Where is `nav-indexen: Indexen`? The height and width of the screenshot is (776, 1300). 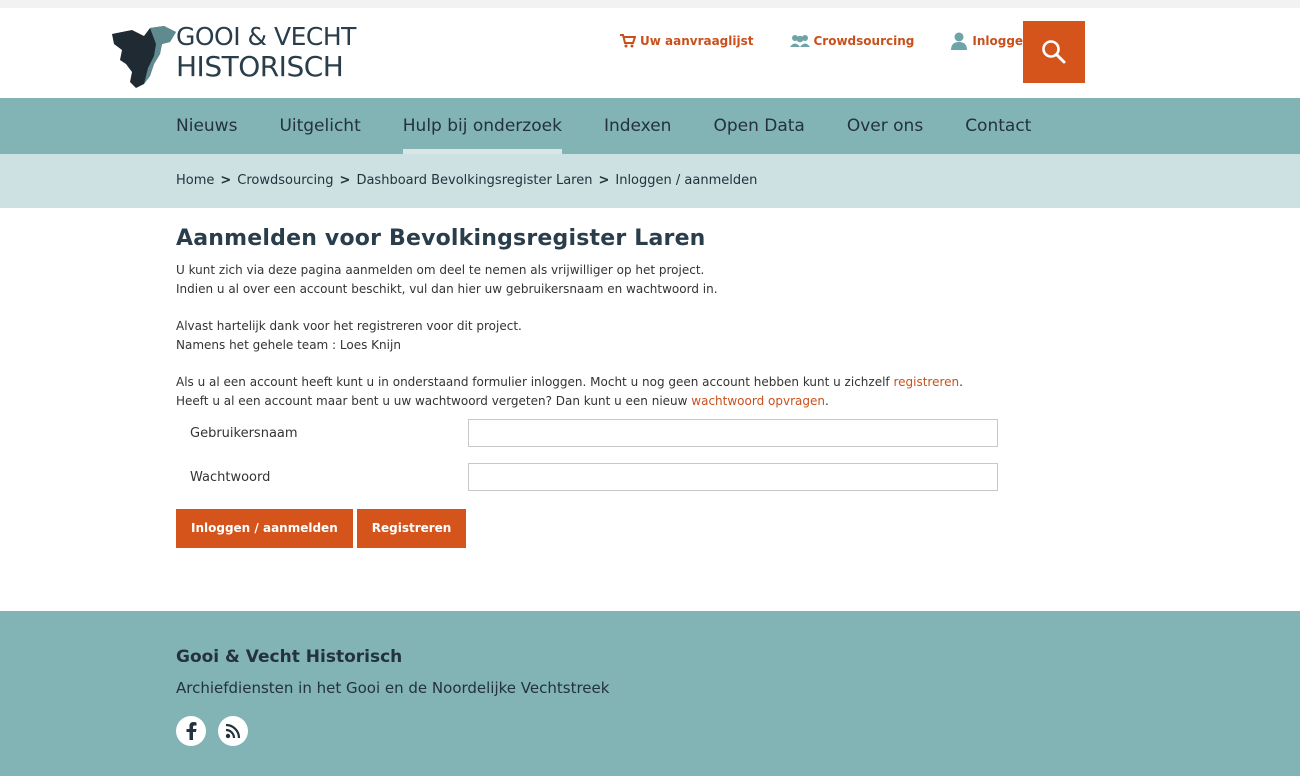 nav-indexen: Indexen is located at coordinates (638, 126).